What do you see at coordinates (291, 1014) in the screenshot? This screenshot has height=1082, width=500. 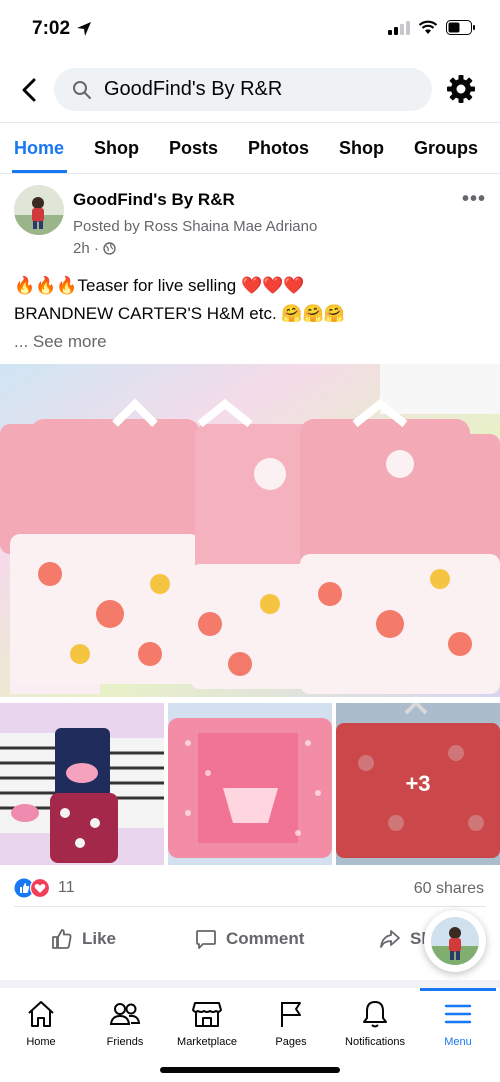 I see `pages-flag-icon` at bounding box center [291, 1014].